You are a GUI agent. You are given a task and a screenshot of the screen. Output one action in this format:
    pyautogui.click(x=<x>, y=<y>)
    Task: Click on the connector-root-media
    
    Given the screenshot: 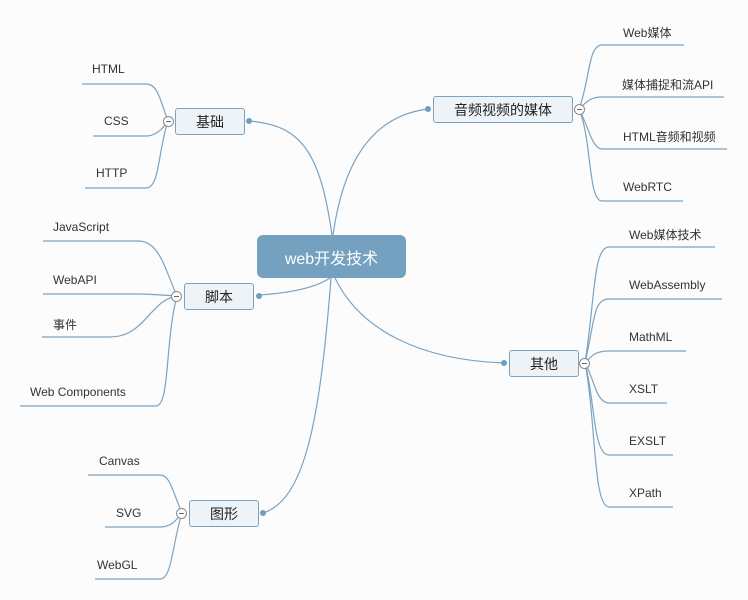 What is the action you would take?
    pyautogui.click(x=380, y=172)
    